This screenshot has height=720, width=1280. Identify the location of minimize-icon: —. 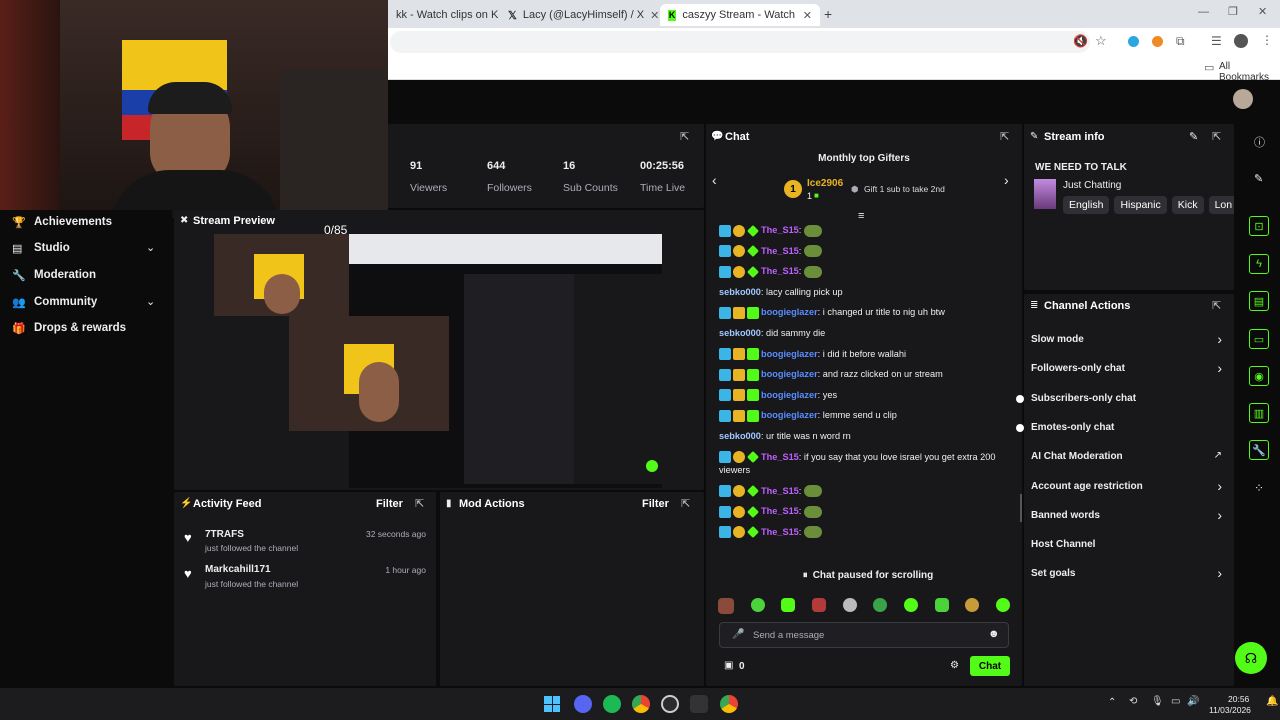
(1203, 12).